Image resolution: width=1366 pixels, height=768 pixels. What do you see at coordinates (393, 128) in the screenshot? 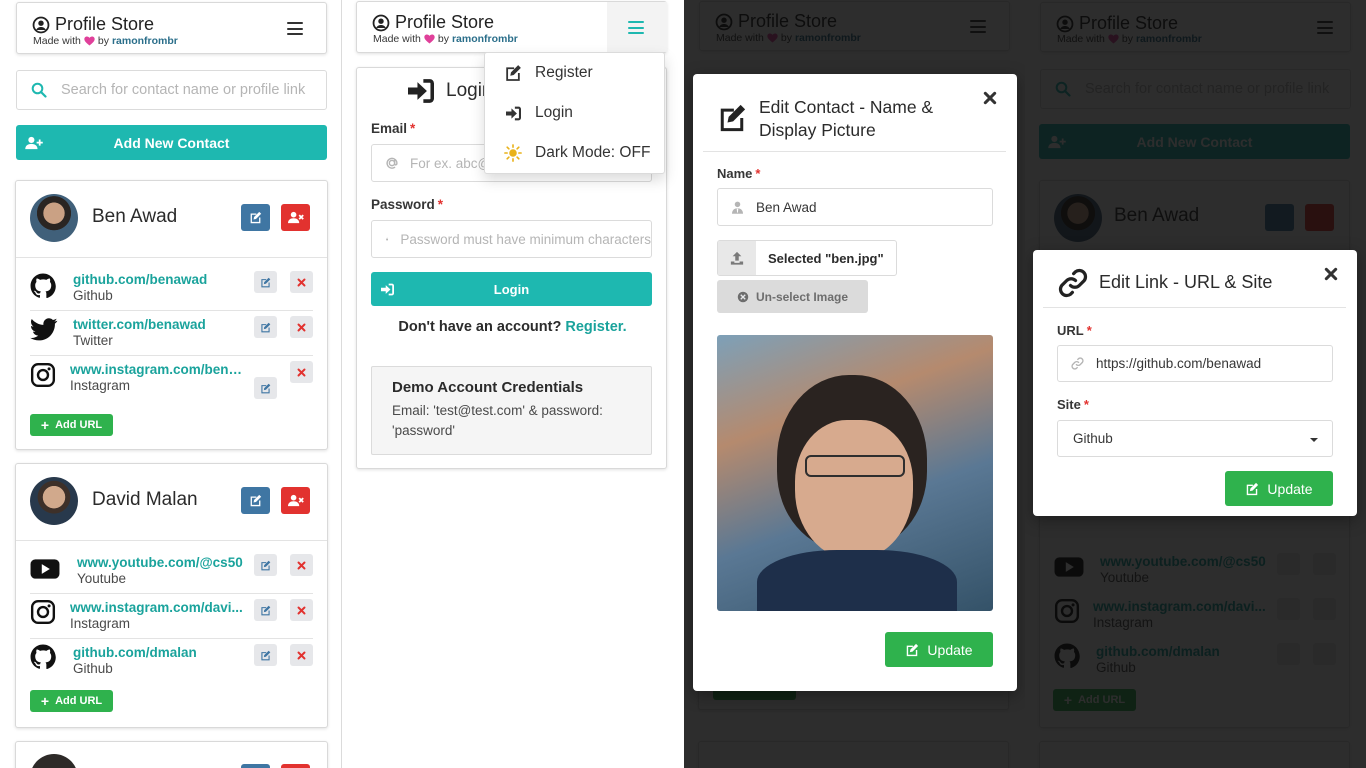
I see `email-label: Email *` at bounding box center [393, 128].